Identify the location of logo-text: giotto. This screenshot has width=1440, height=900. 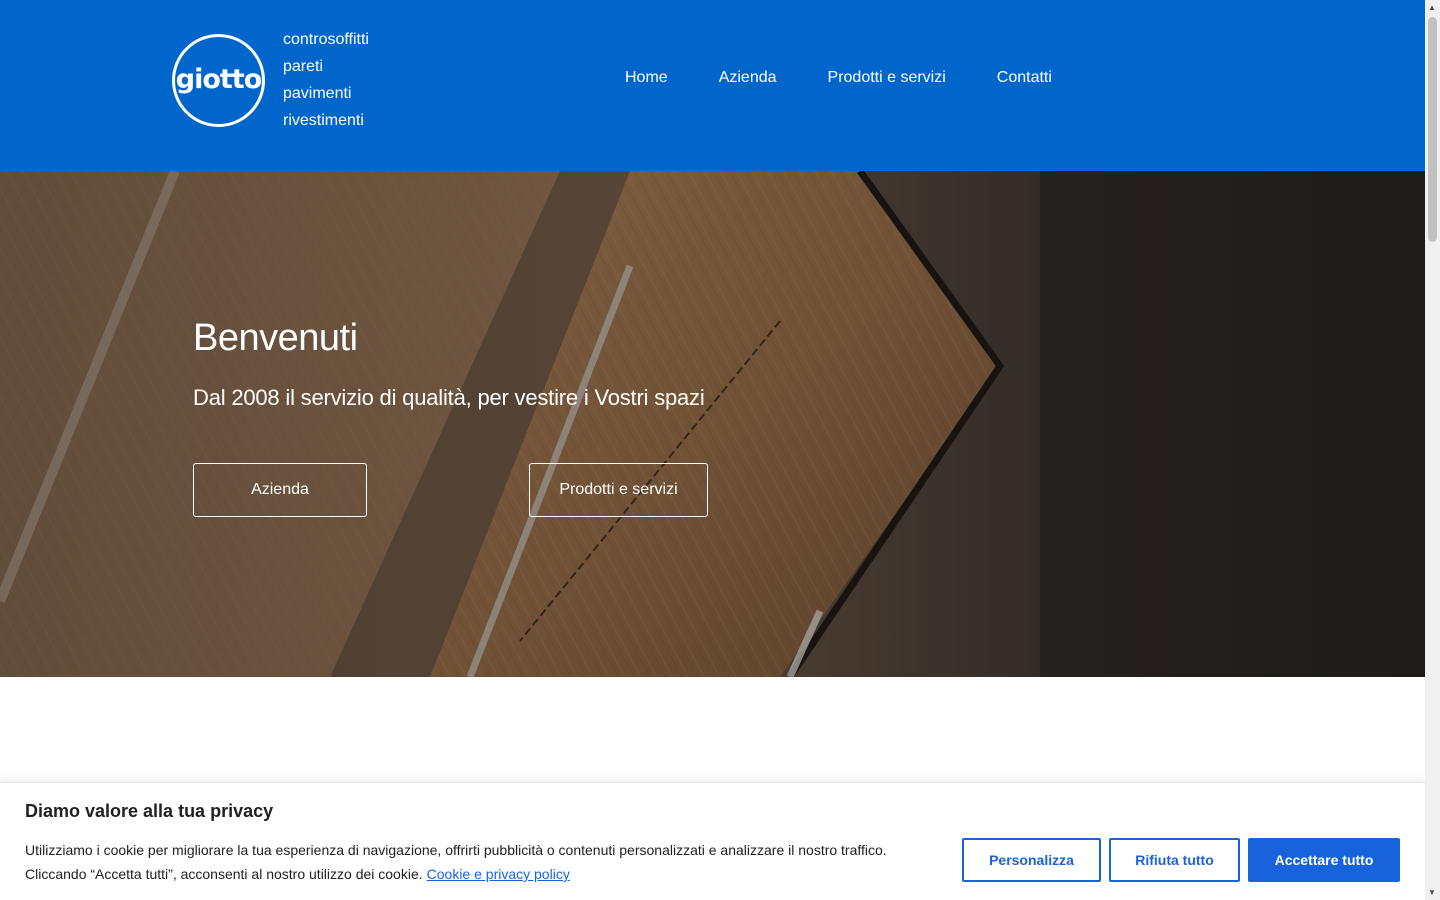
(218, 79).